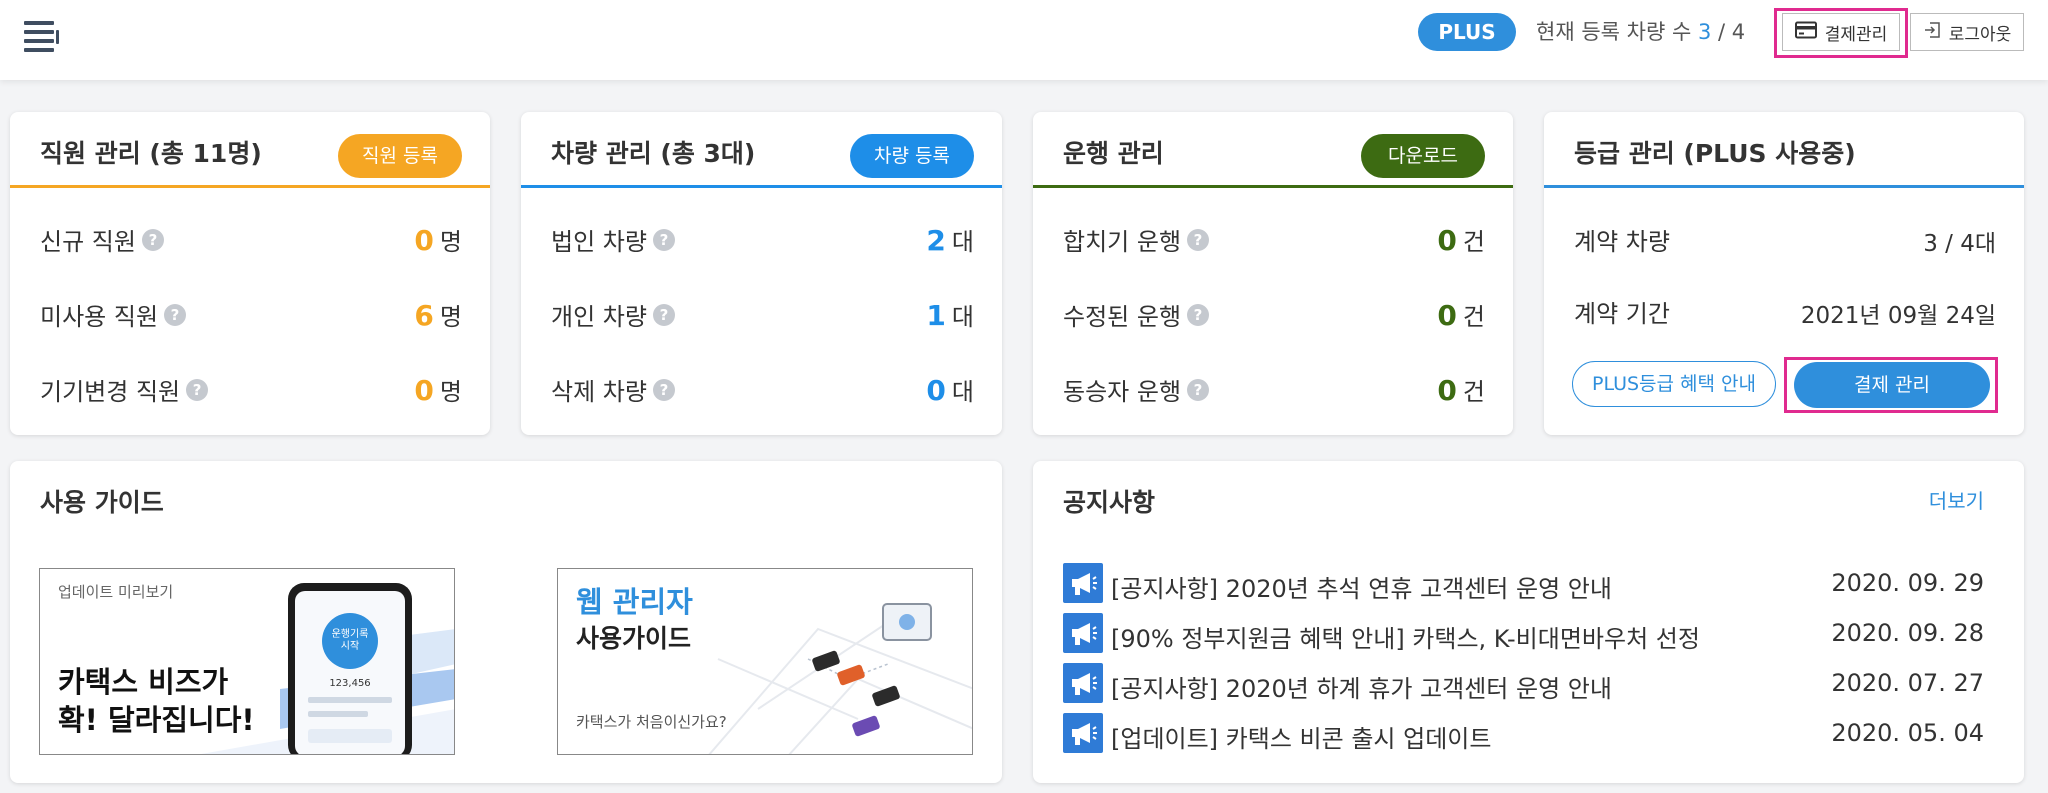  Describe the element at coordinates (1856, 34) in the screenshot. I see `billing-button-label: 결제관리` at that location.